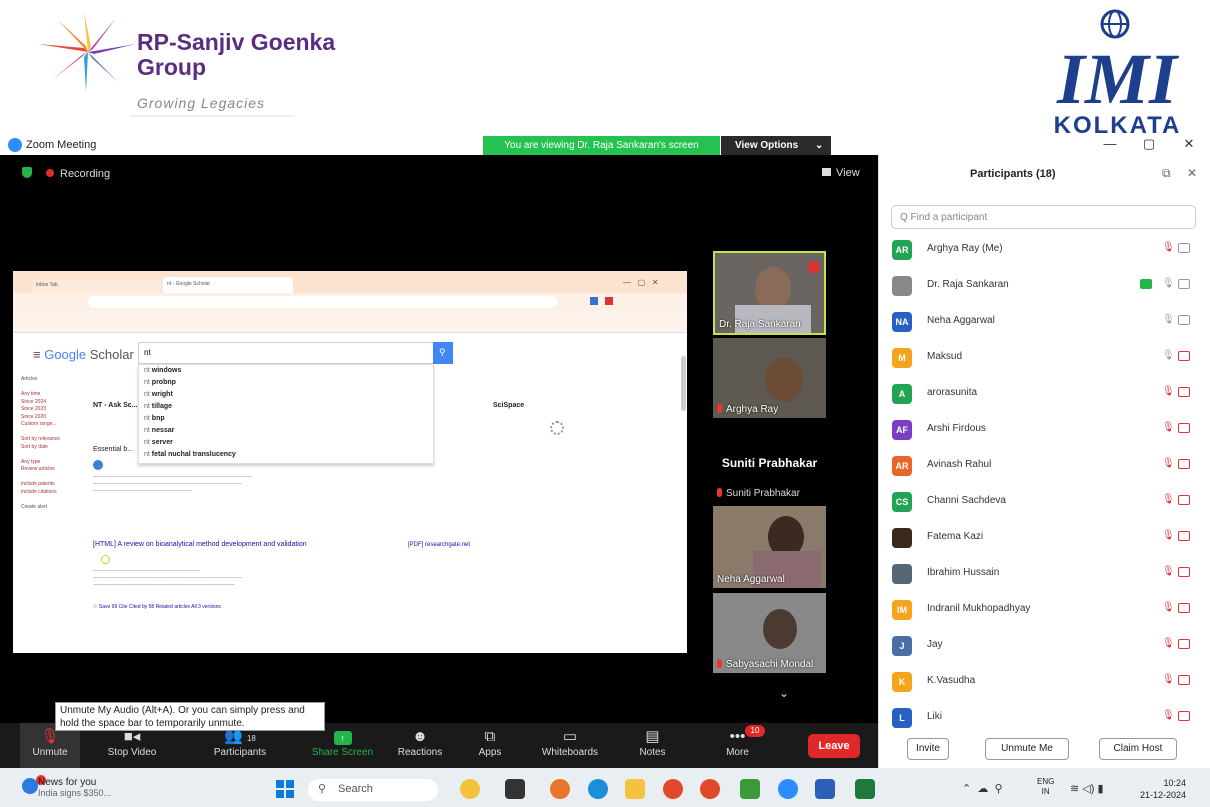 This screenshot has width=1210, height=807. Describe the element at coordinates (1038, 574) in the screenshot. I see `participant-row: Ibrahim Hussain 🎙` at that location.